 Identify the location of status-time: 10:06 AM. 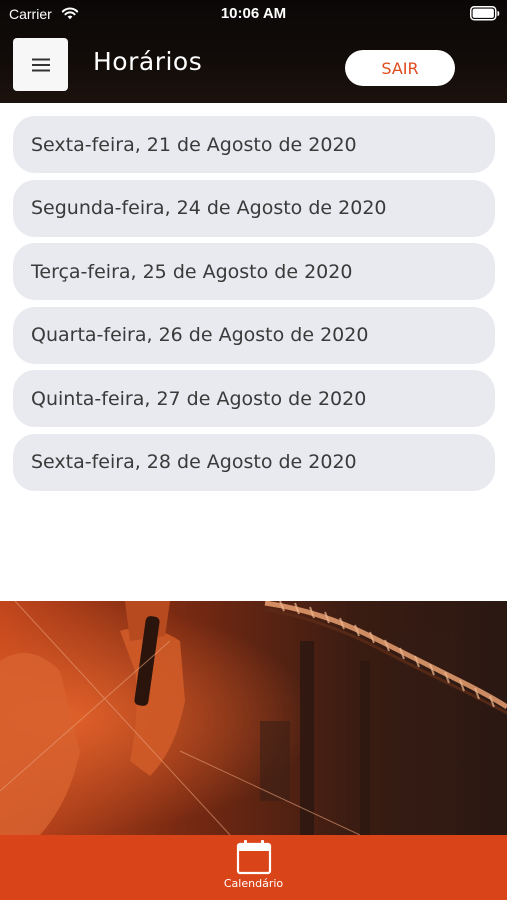
(253, 13).